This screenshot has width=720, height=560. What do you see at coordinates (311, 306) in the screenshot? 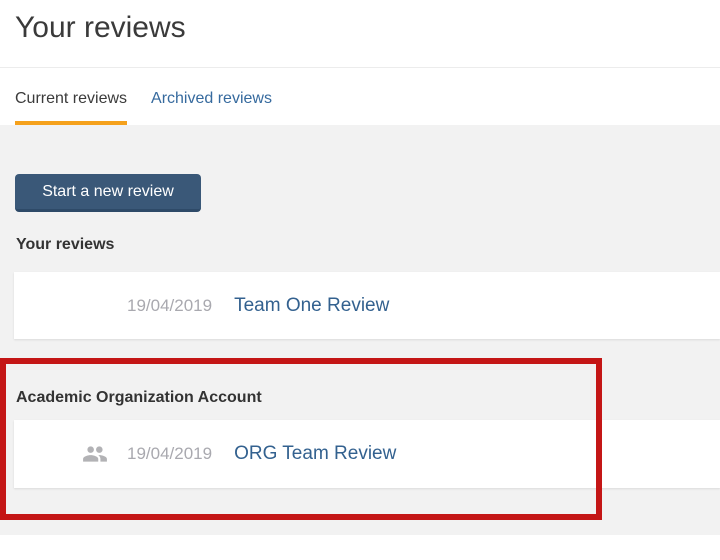
I see `review-link-team-one: Team One Review` at bounding box center [311, 306].